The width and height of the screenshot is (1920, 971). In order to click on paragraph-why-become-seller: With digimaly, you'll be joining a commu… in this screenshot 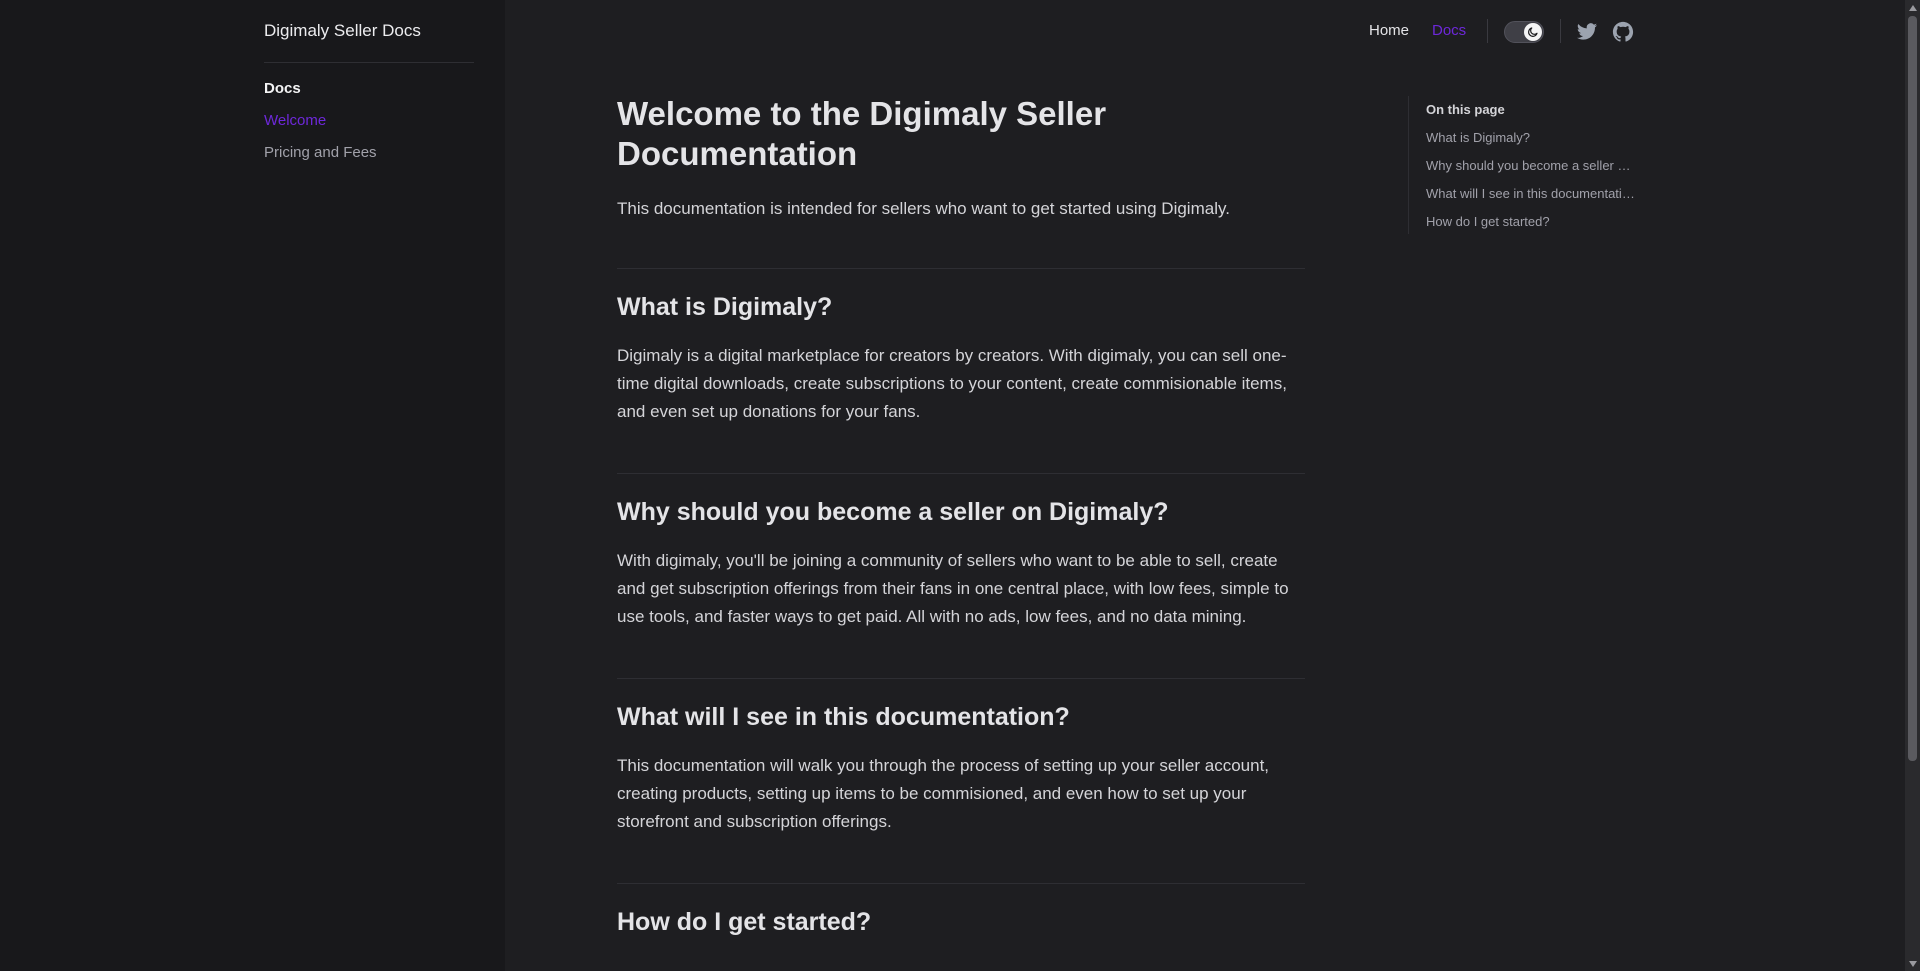, I will do `click(953, 588)`.